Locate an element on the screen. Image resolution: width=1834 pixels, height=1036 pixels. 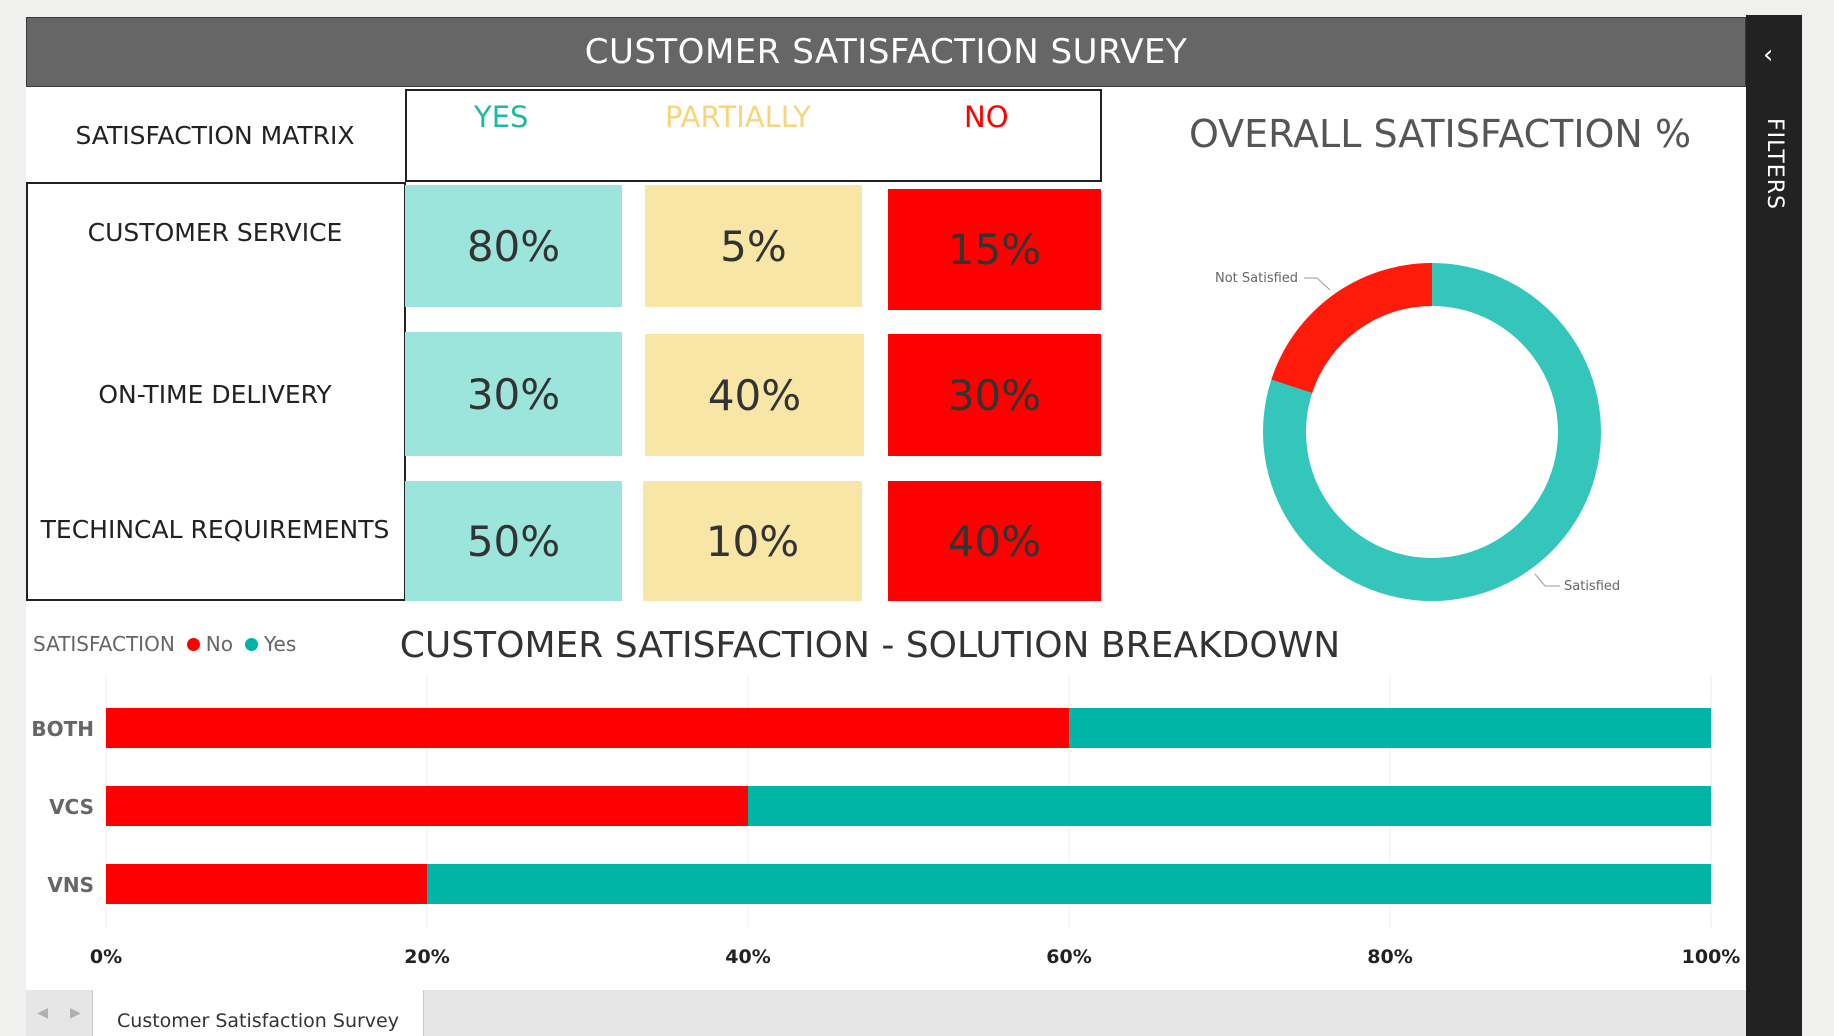
page-next-icon: ▶ is located at coordinates (75, 1013).